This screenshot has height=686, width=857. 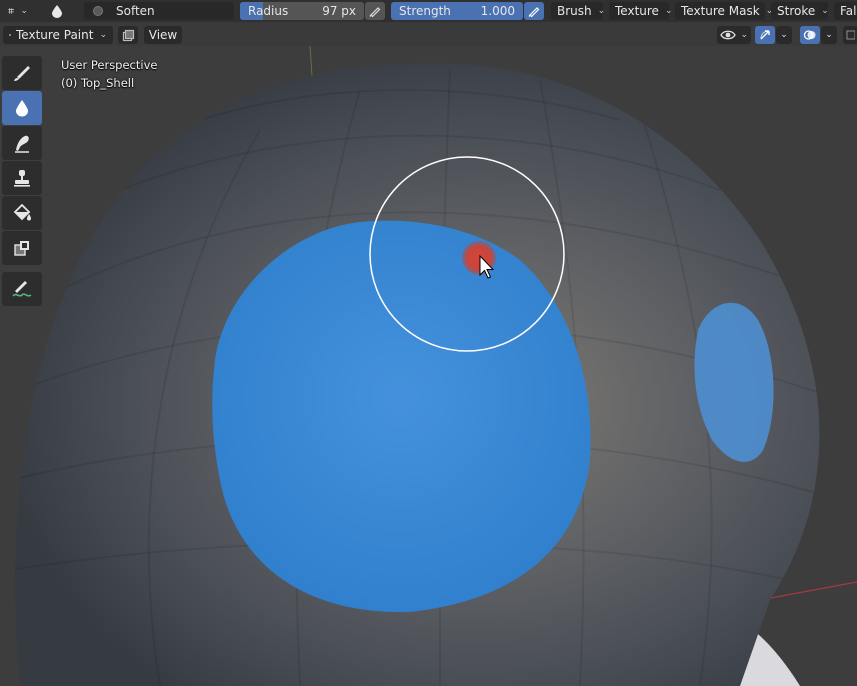 I want to click on overlays-icon, so click(x=809, y=35).